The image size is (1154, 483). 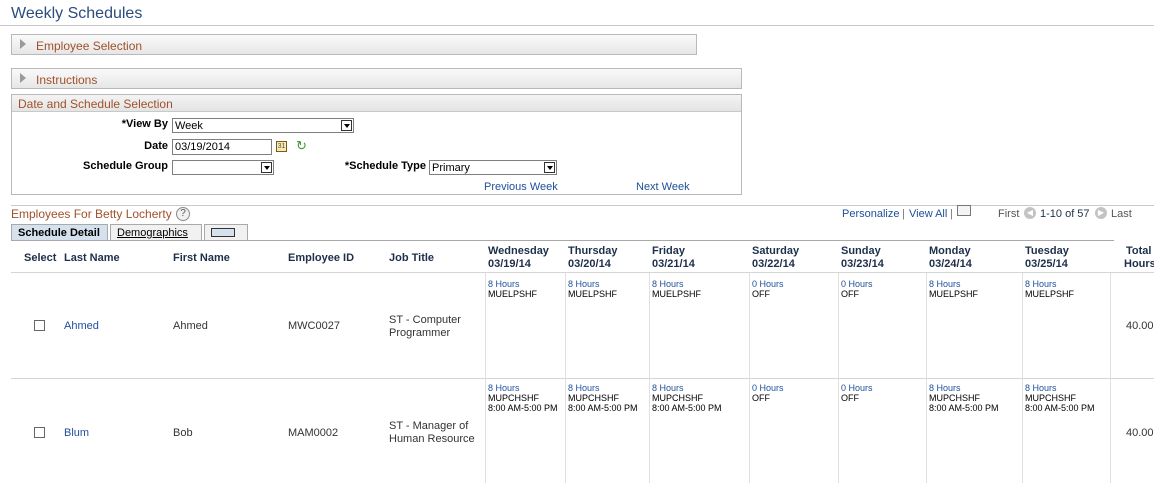 What do you see at coordinates (862, 264) in the screenshot?
I see `col-day-date: 03/23/14` at bounding box center [862, 264].